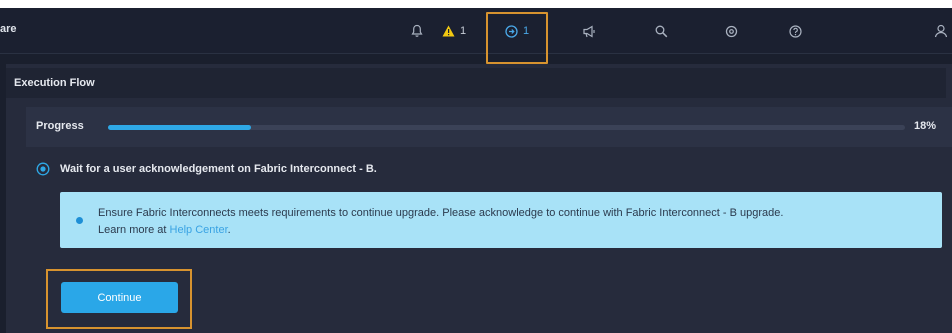  Describe the element at coordinates (8, 29) in the screenshot. I see `brand-name: are` at that location.